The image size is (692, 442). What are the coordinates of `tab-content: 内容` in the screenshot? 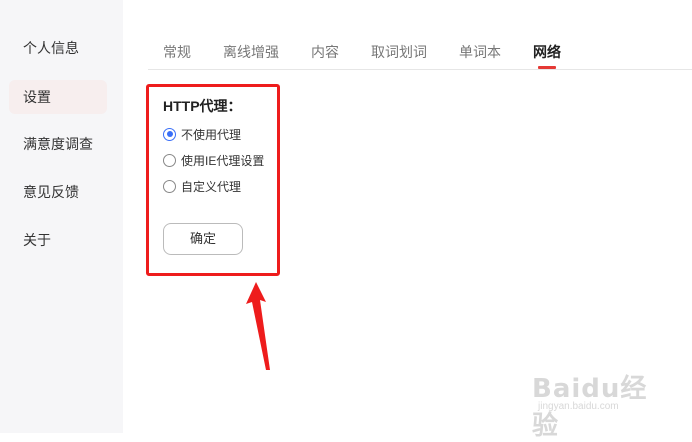 It's located at (325, 52).